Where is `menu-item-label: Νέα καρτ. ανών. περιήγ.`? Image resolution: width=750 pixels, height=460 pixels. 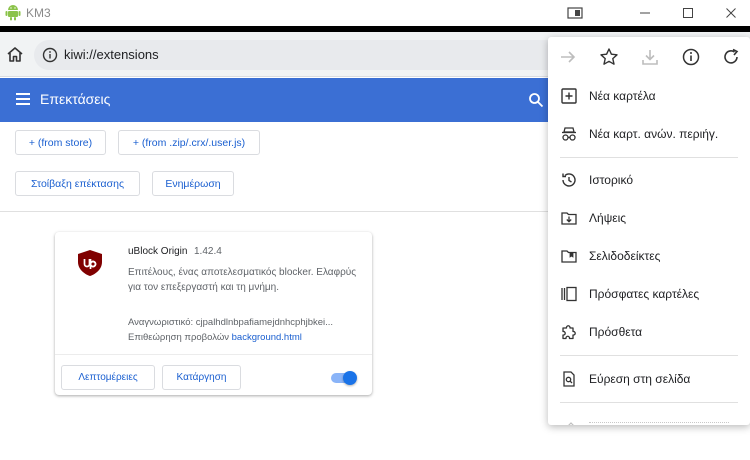 menu-item-label: Νέα καρτ. ανών. περιήγ. is located at coordinates (654, 134).